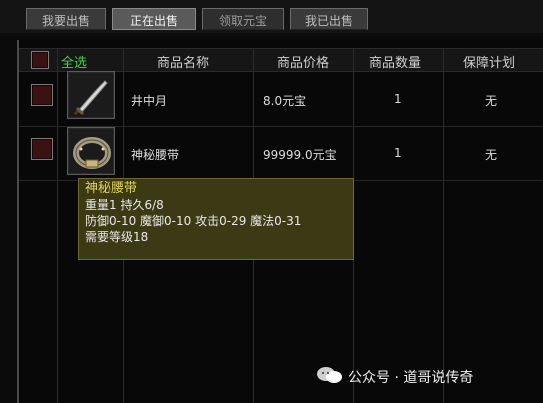 Image resolution: width=543 pixels, height=403 pixels. What do you see at coordinates (411, 378) in the screenshot?
I see `watermark-text: 公众号 · 道哥说传奇` at bounding box center [411, 378].